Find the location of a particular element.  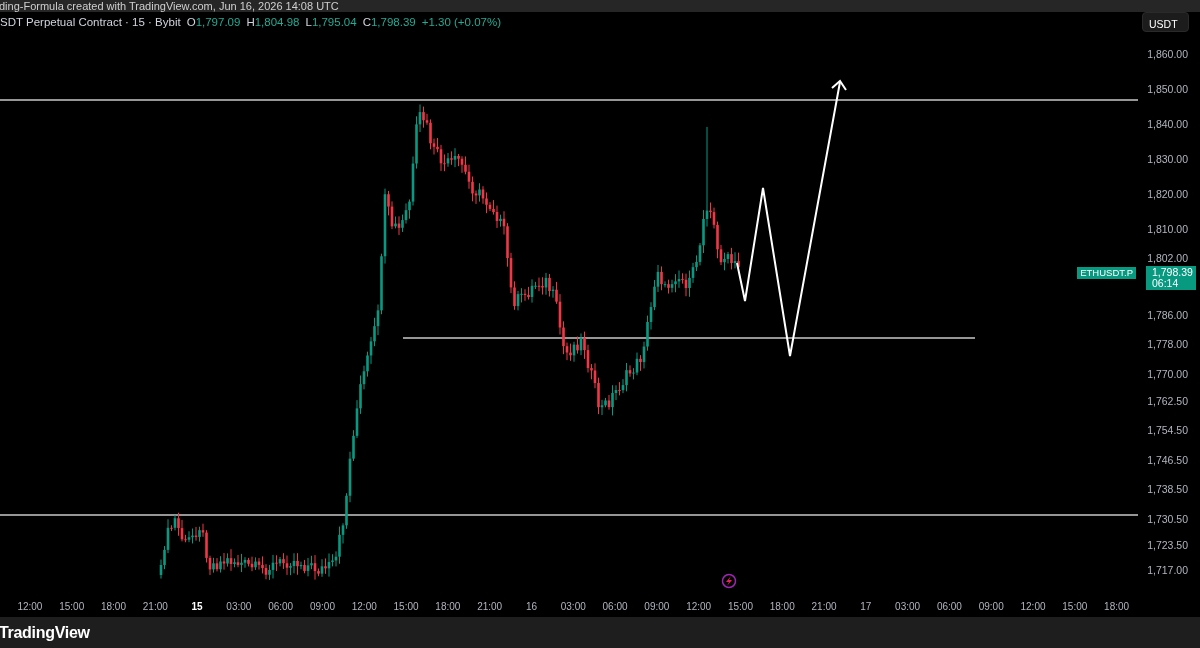

snapshot-caption: ding-Formula created with TradingView.com, Jun 16, 2026 14:08 UTC is located at coordinates (170, 6).